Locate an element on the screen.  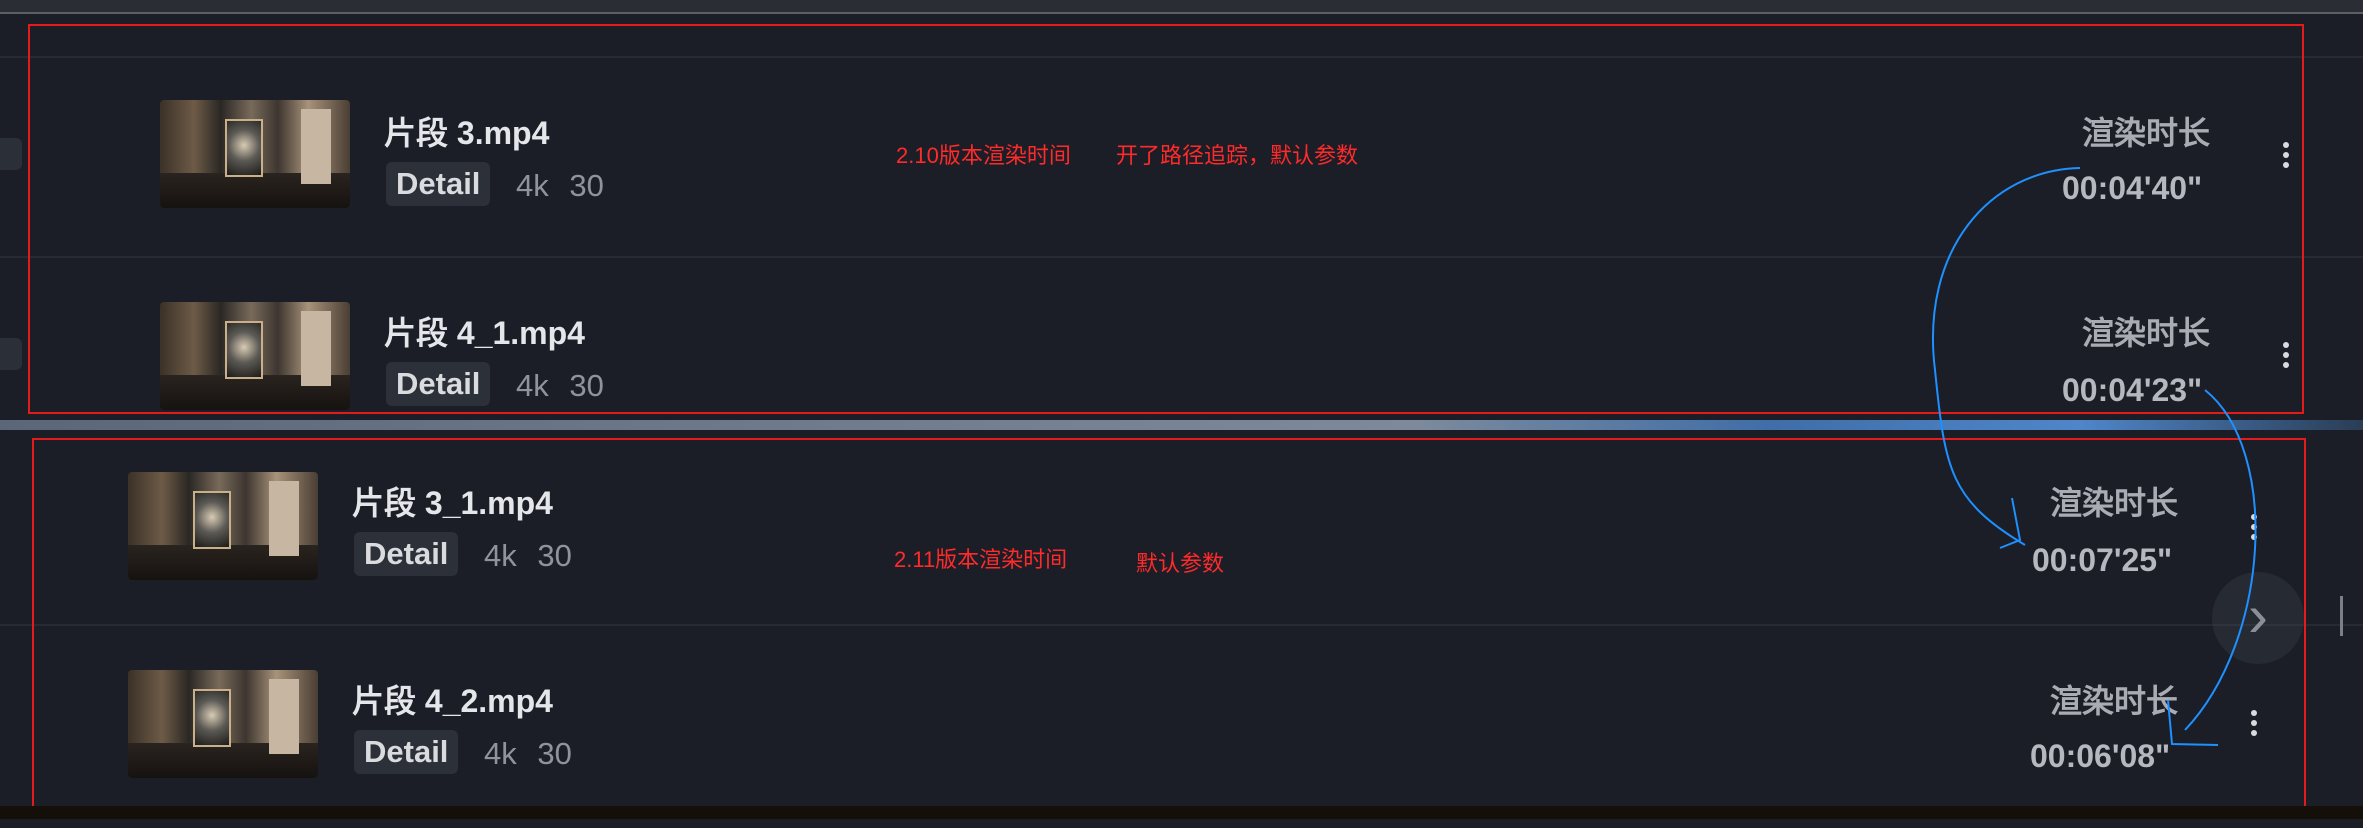
annotation-arrows is located at coordinates (2094, 456).